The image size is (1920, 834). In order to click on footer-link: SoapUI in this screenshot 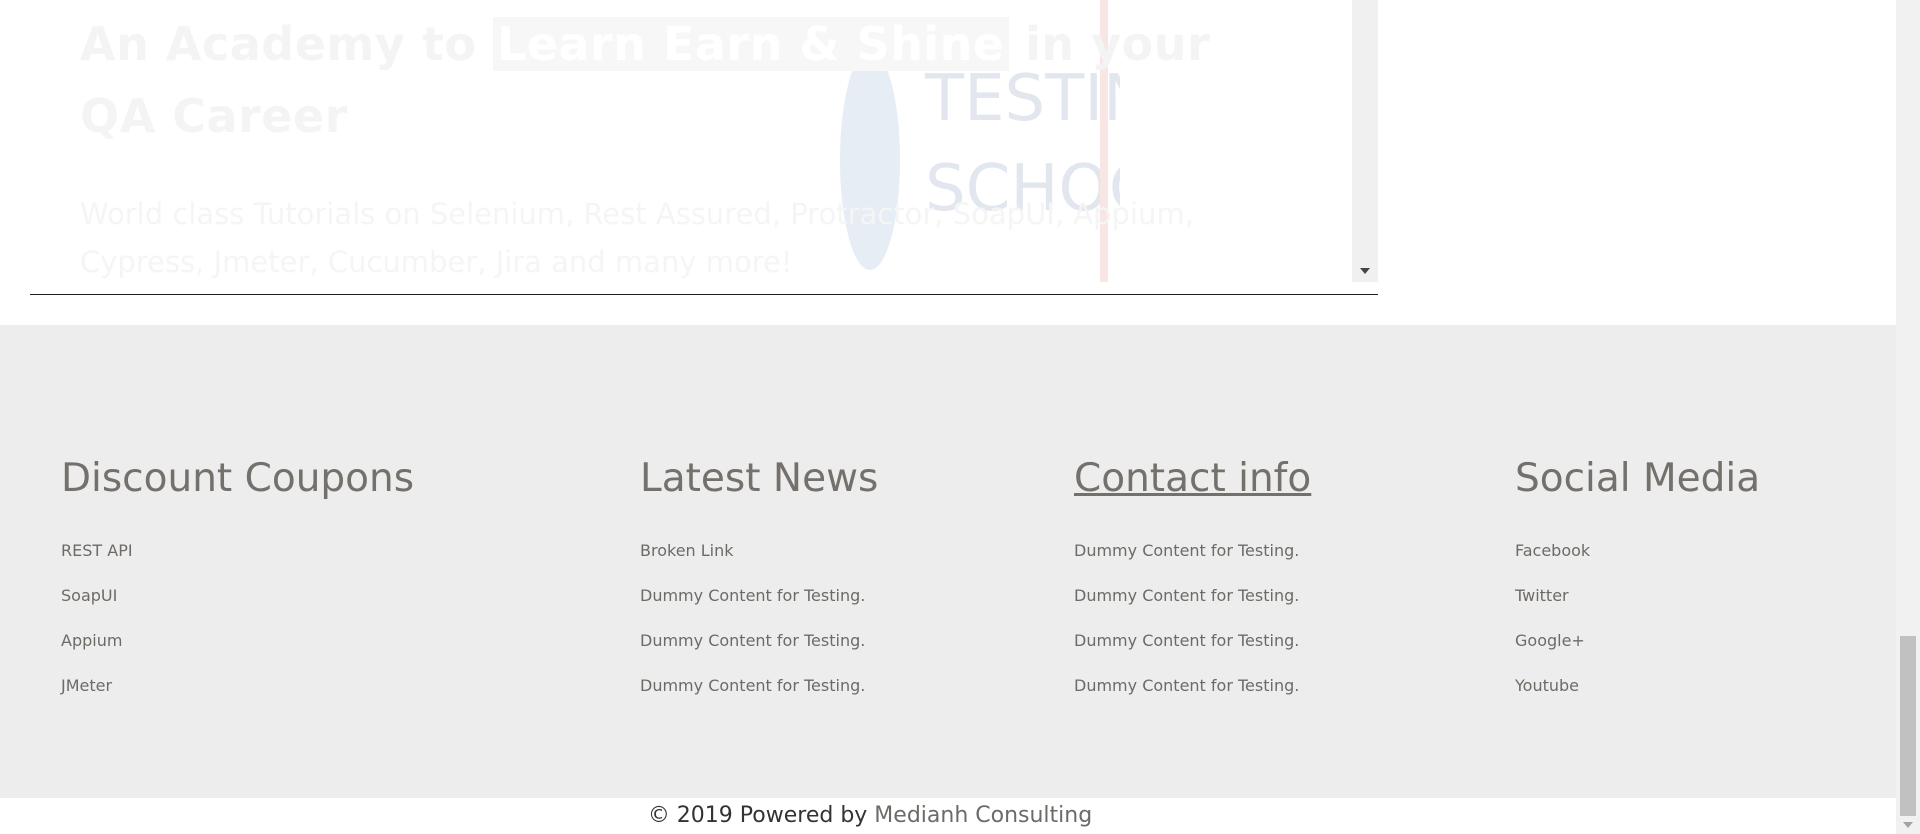, I will do `click(237, 595)`.